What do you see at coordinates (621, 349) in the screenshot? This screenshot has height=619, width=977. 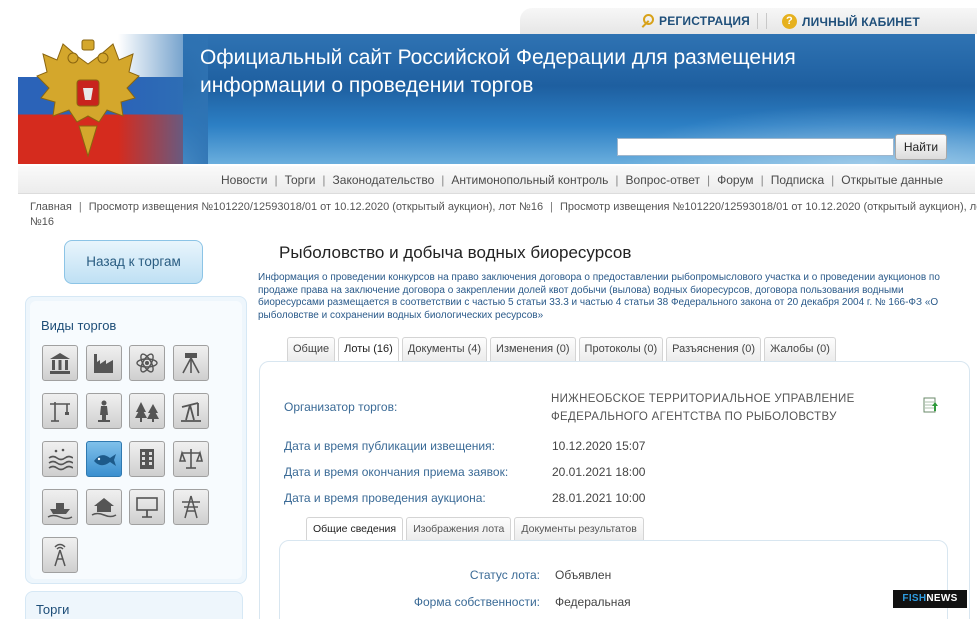 I see `tab-protocols: Протоколы (0)` at bounding box center [621, 349].